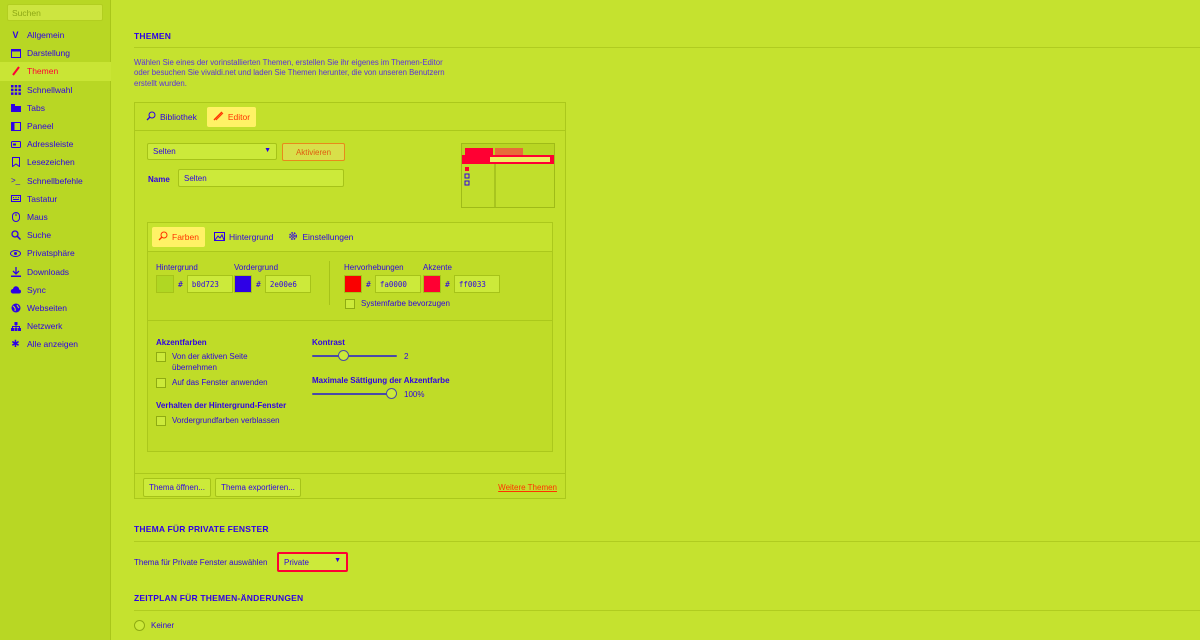 The image size is (1200, 640). What do you see at coordinates (15, 144) in the screenshot?
I see `address-bar-icon` at bounding box center [15, 144].